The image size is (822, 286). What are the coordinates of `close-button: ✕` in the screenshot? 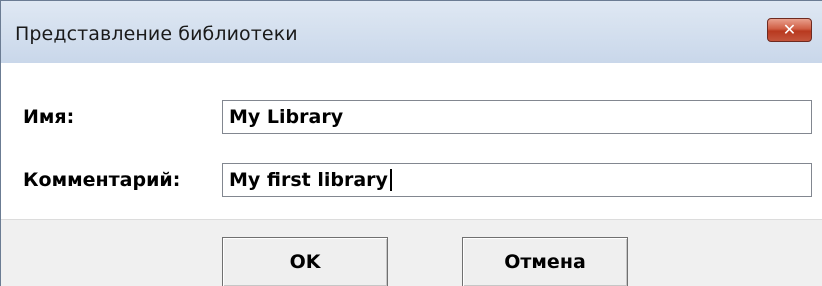 It's located at (789, 30).